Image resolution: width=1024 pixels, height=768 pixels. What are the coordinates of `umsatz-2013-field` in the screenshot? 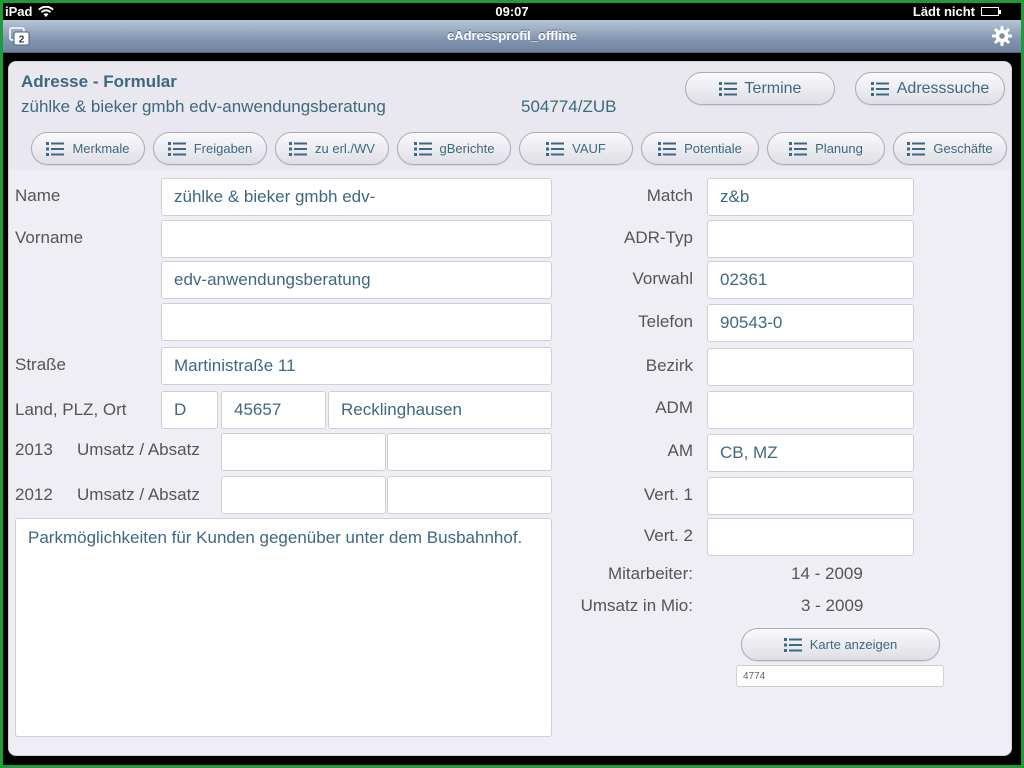 It's located at (303, 452).